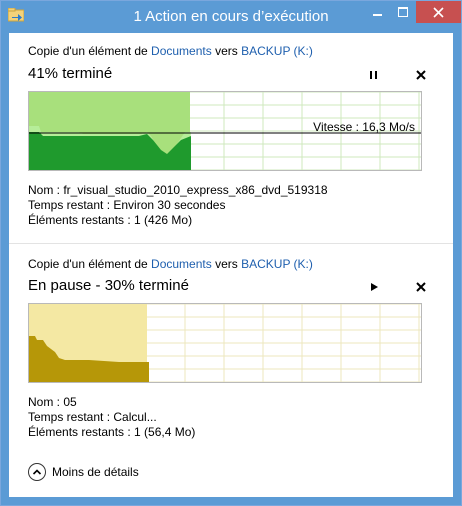 This screenshot has height=506, width=462. I want to click on maximize-button, so click(403, 12).